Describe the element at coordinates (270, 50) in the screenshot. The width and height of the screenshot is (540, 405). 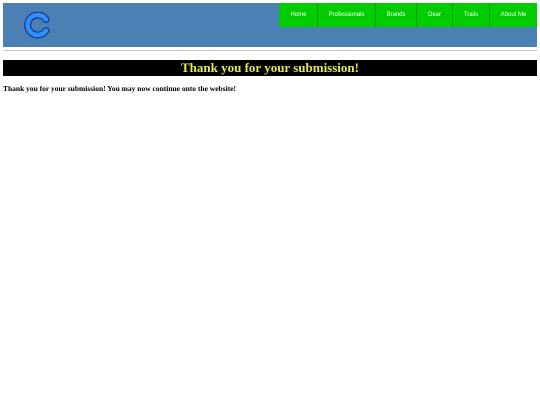
I see `header-divider` at that location.